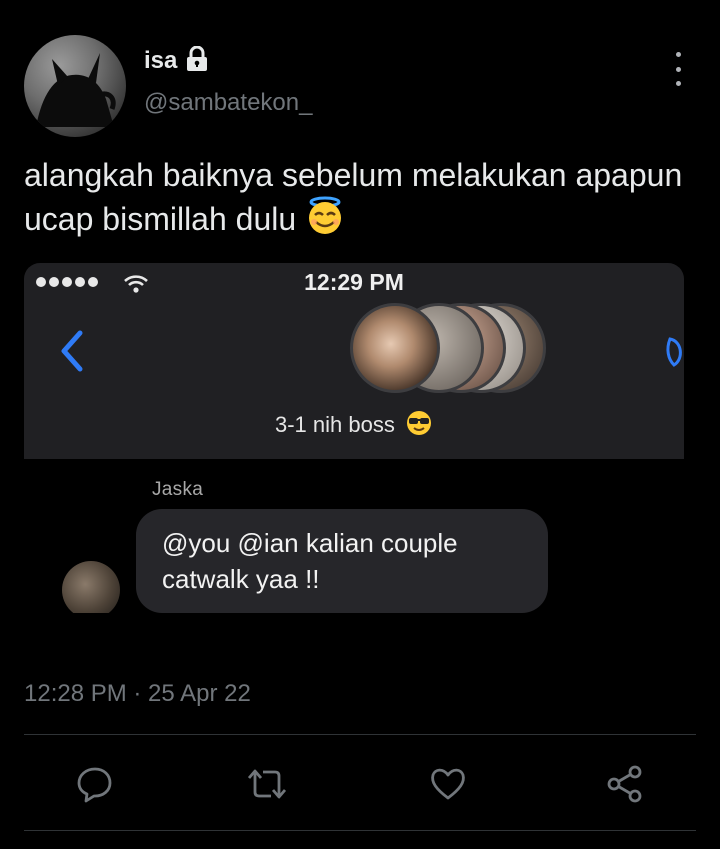 This screenshot has width=720, height=849. Describe the element at coordinates (354, 282) in the screenshot. I see `status-time: 12:29 PM` at that location.